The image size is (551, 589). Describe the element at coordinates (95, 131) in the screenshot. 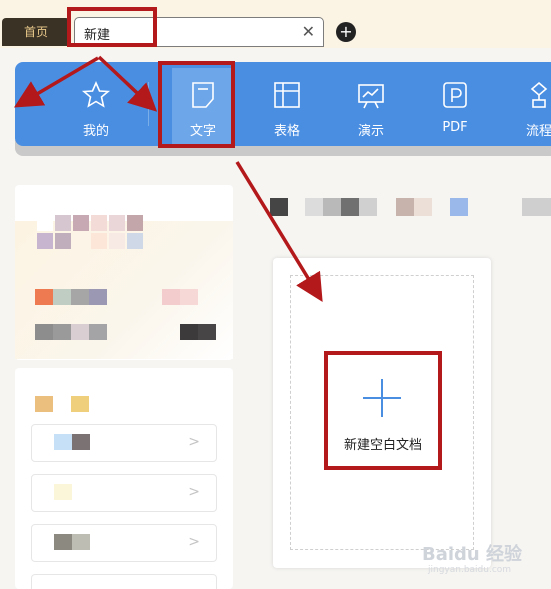

I see `tool-mine-label: 我的` at that location.